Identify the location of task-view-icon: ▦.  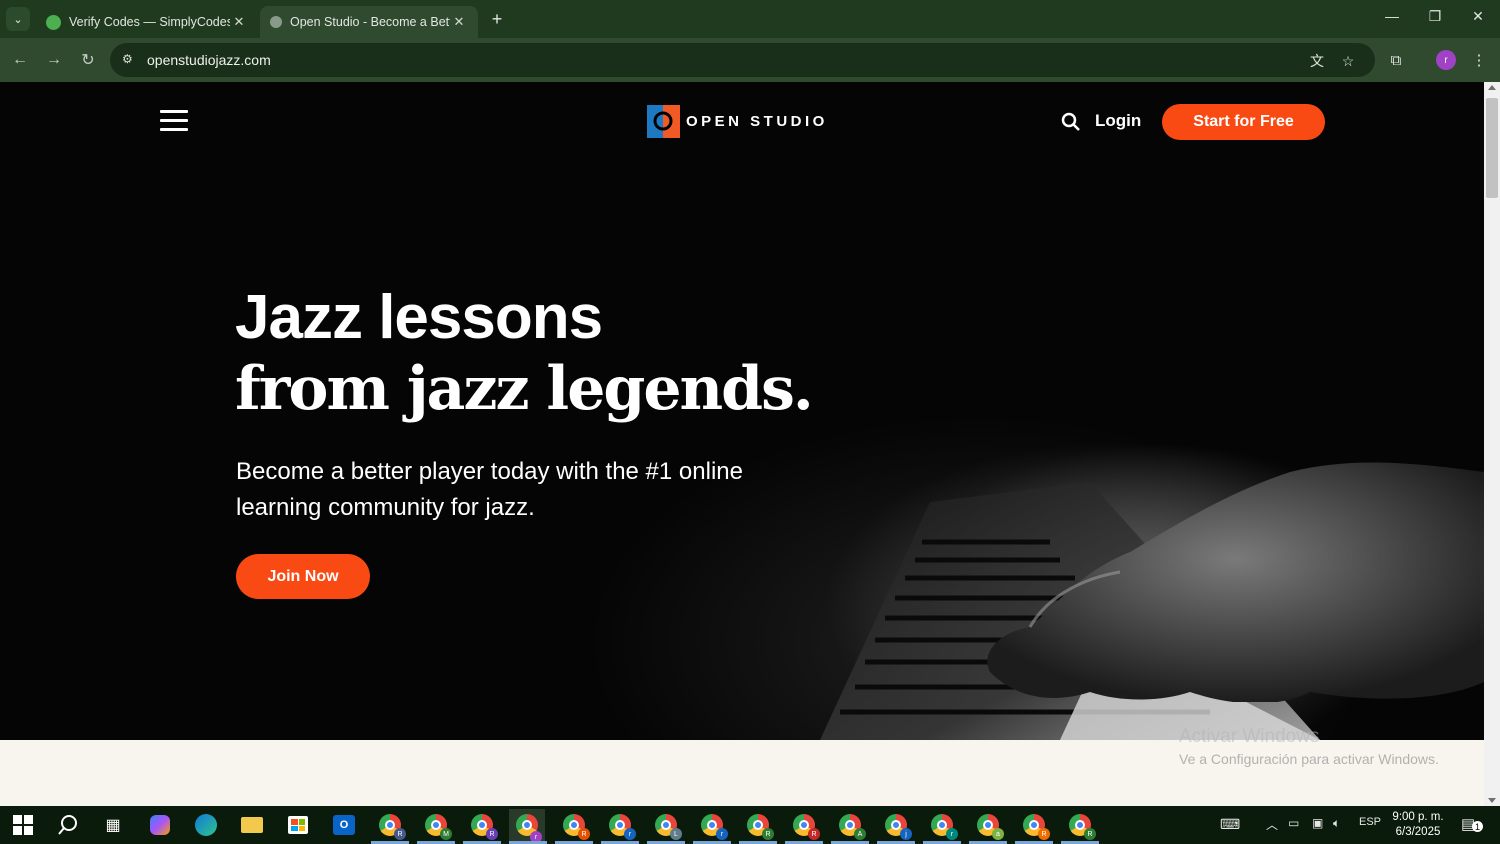
(113, 825).